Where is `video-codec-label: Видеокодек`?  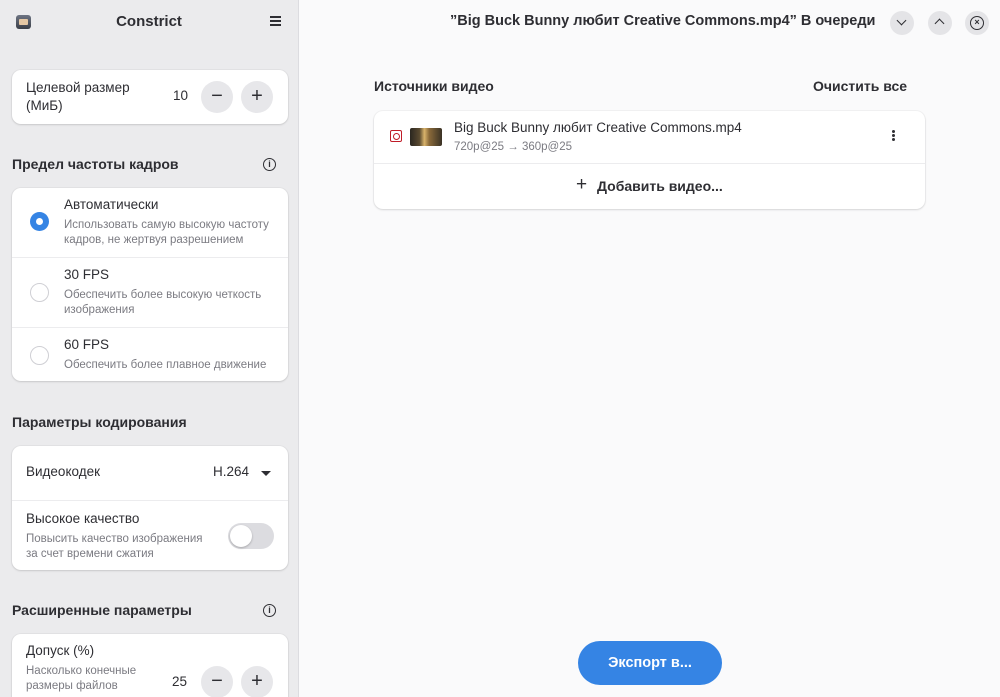
video-codec-label: Видеокодек is located at coordinates (63, 471).